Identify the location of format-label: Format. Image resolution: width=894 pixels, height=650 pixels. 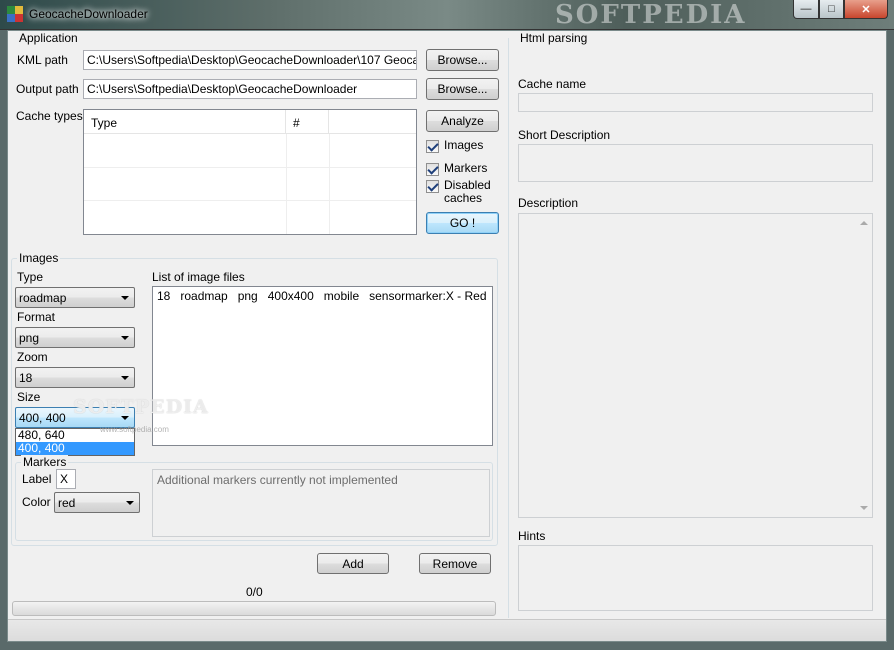
(36, 317).